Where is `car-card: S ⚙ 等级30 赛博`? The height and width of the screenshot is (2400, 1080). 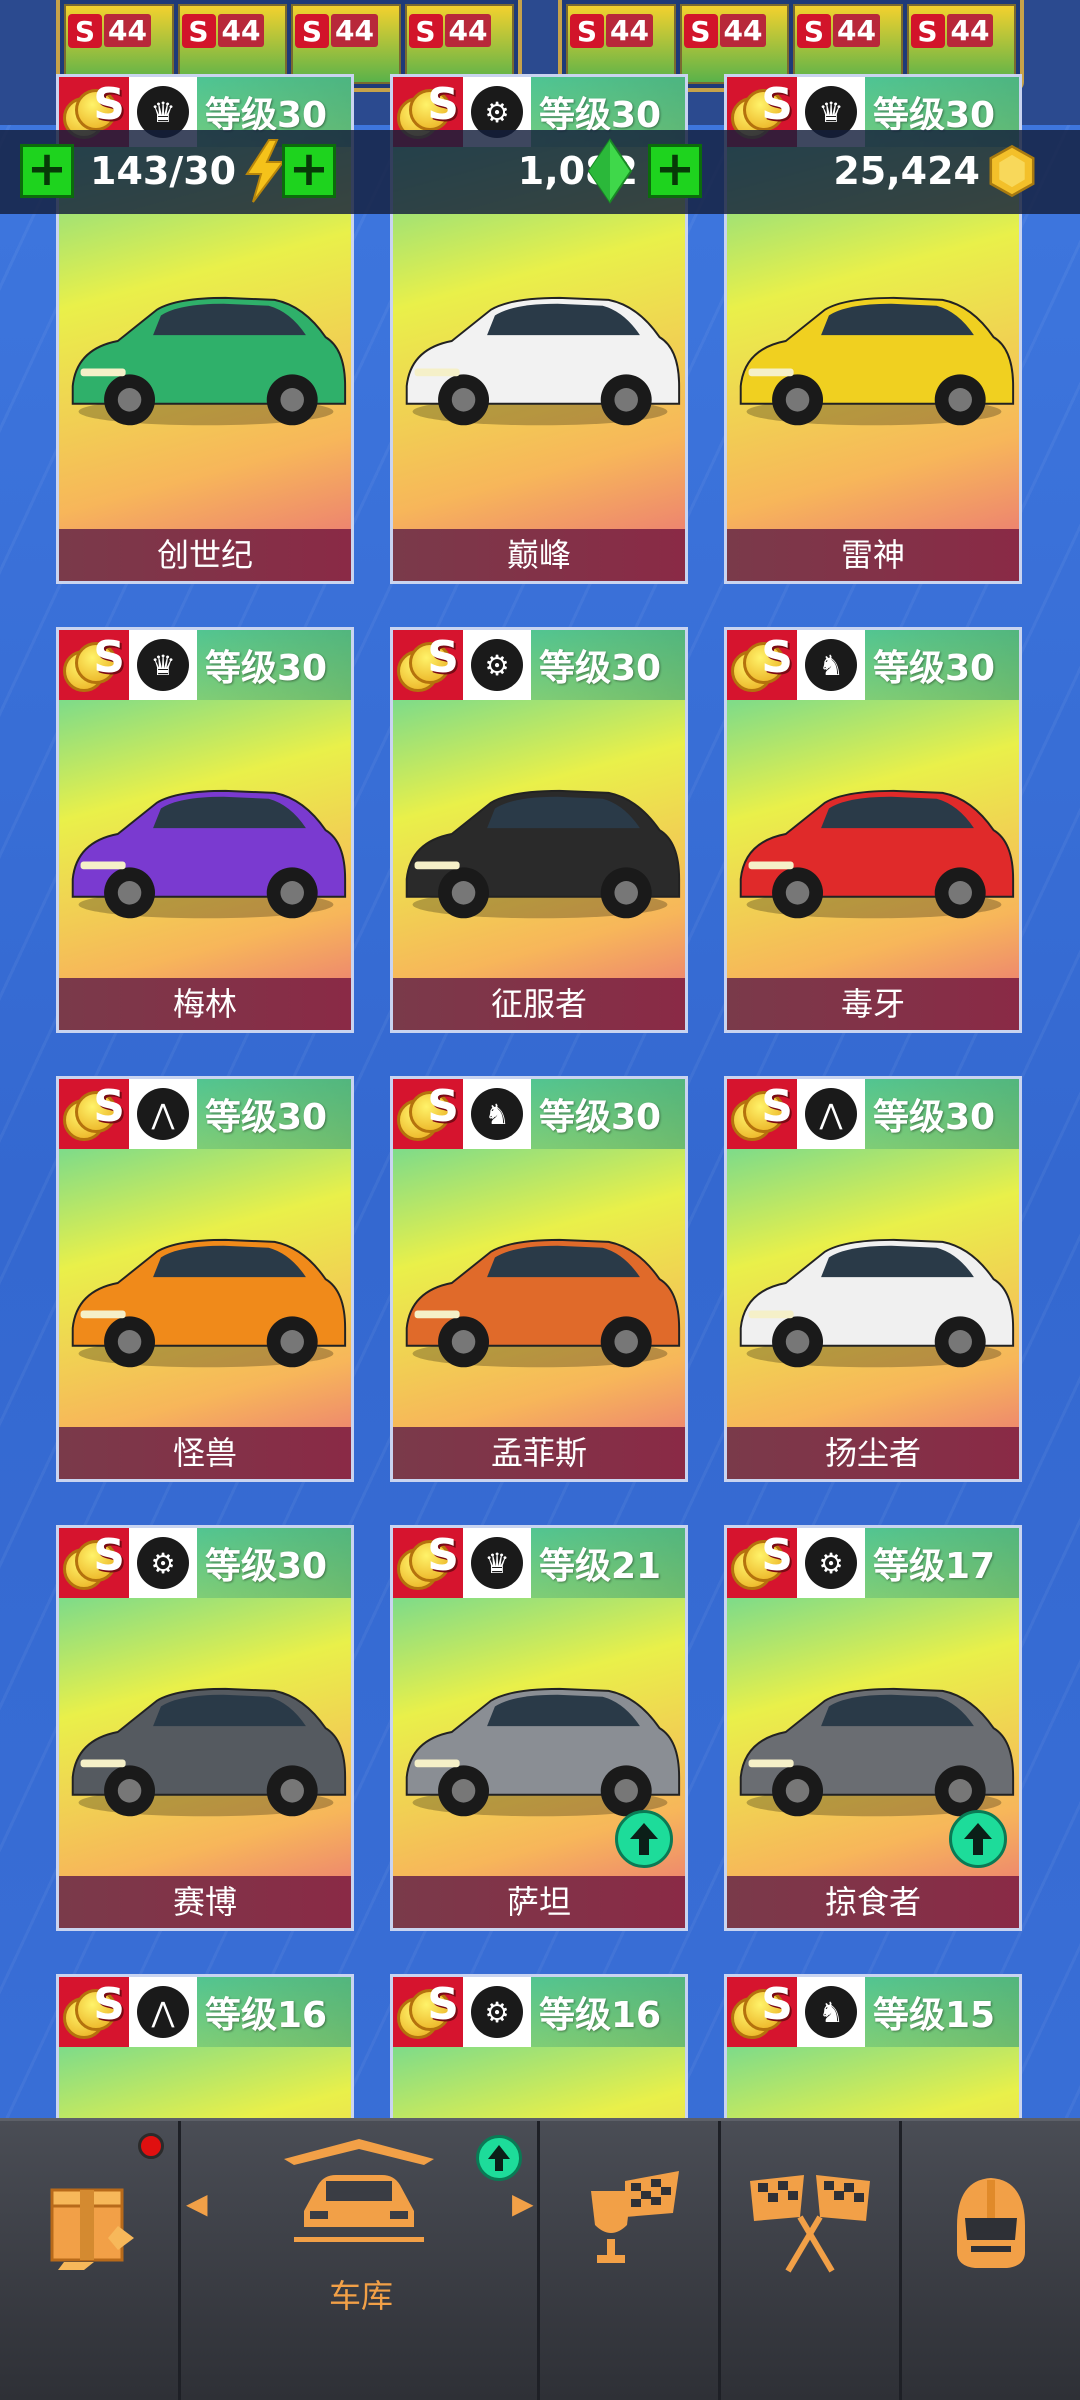
car-card: S ⚙ 等级30 赛博 is located at coordinates (205, 1728).